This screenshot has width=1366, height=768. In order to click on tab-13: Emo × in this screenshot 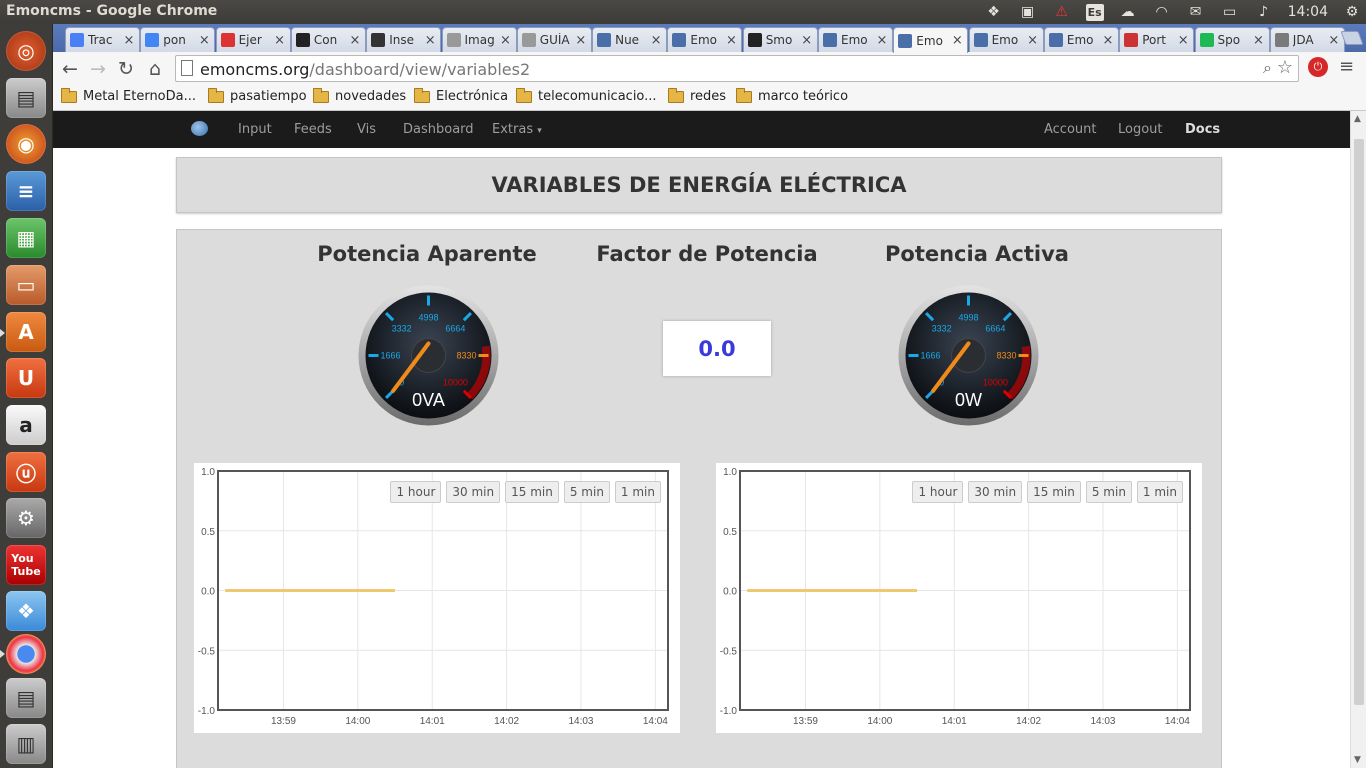, I will do `click(1081, 39)`.